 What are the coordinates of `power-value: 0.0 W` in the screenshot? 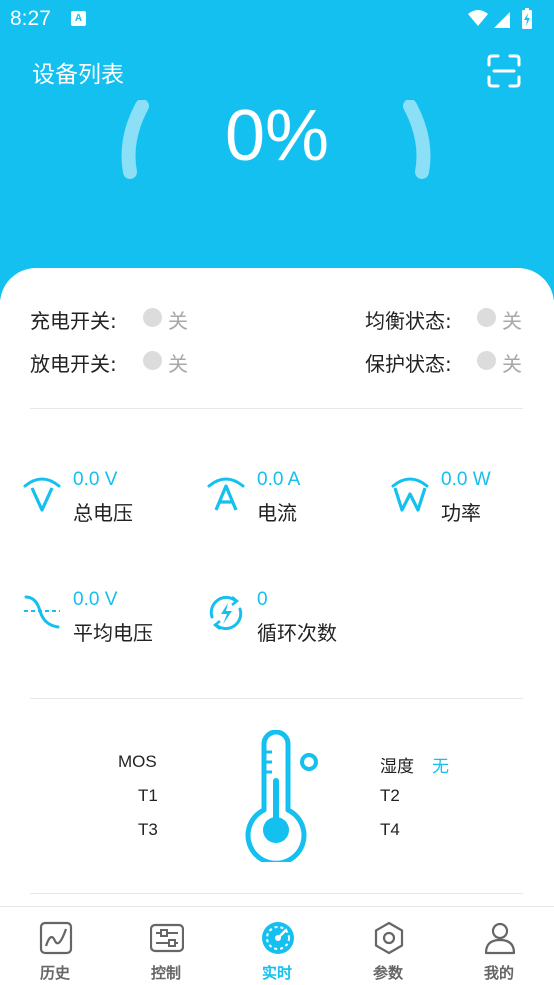 It's located at (466, 479).